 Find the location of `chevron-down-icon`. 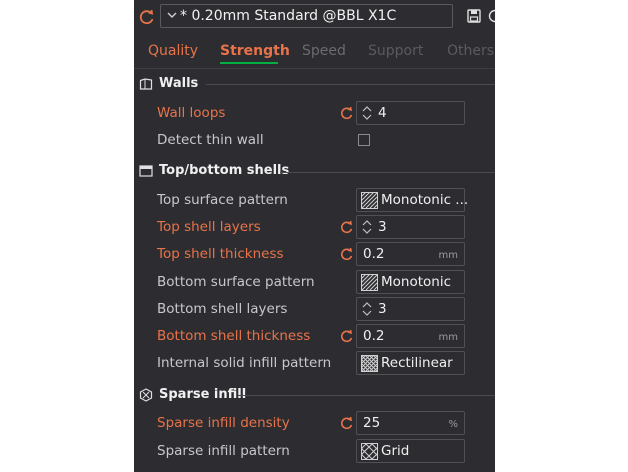

chevron-down-icon is located at coordinates (172, 15).